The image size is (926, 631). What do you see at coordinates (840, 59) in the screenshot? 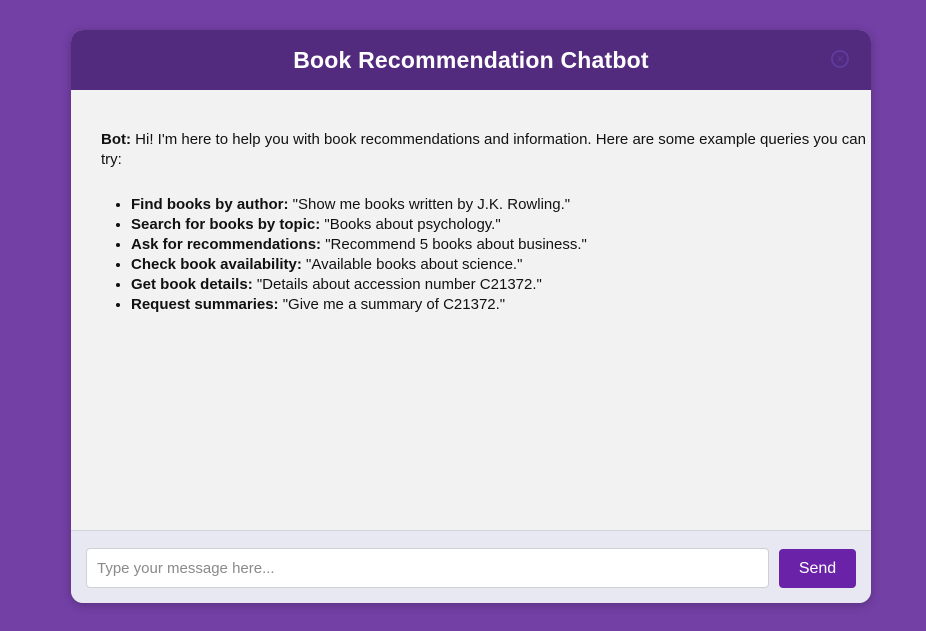
I see `close-icon: ×` at bounding box center [840, 59].